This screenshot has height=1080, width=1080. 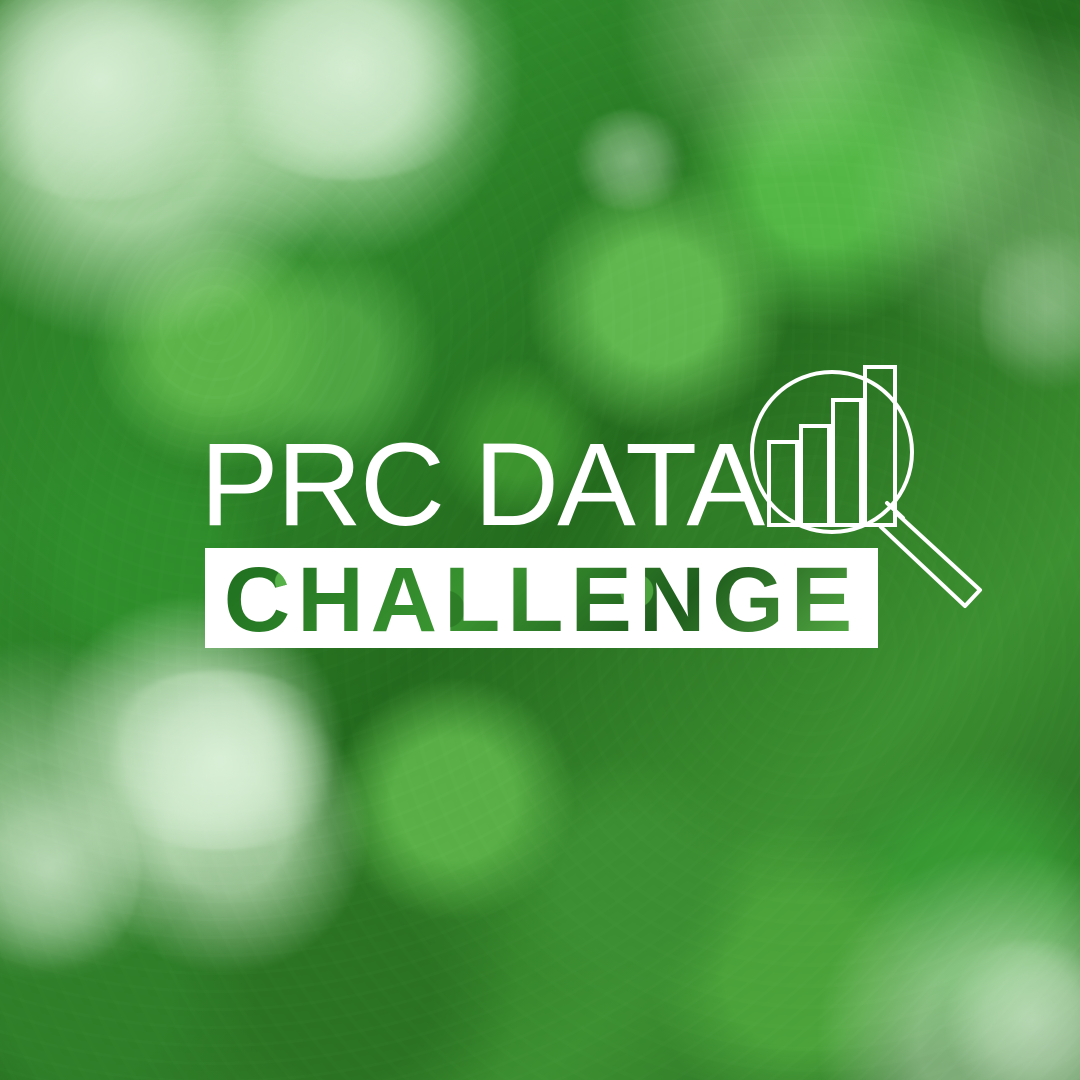 I want to click on title-top-line: PRC DATA, so click(x=482, y=485).